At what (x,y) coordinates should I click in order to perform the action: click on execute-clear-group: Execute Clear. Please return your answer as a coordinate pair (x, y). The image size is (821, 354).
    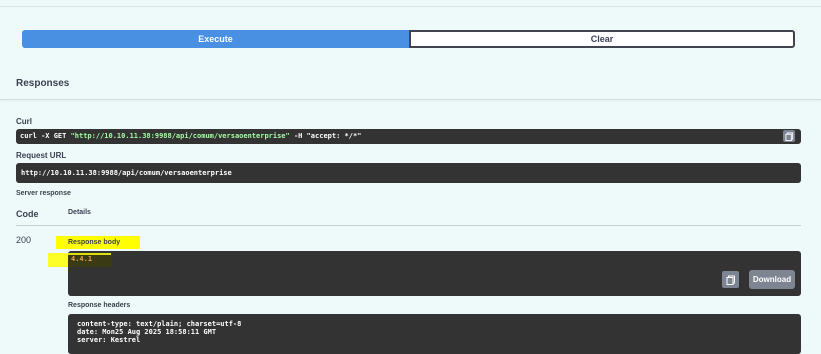
    Looking at the image, I should click on (408, 39).